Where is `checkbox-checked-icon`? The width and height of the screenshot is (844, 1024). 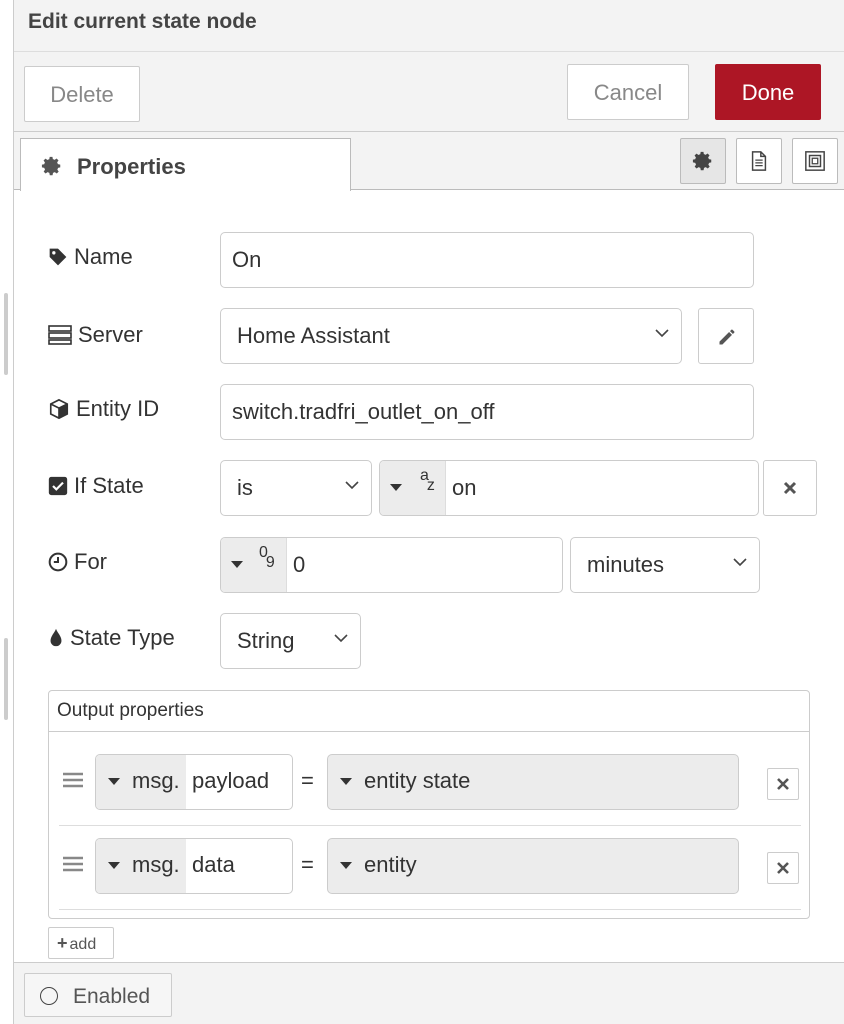
checkbox-checked-icon is located at coordinates (58, 486).